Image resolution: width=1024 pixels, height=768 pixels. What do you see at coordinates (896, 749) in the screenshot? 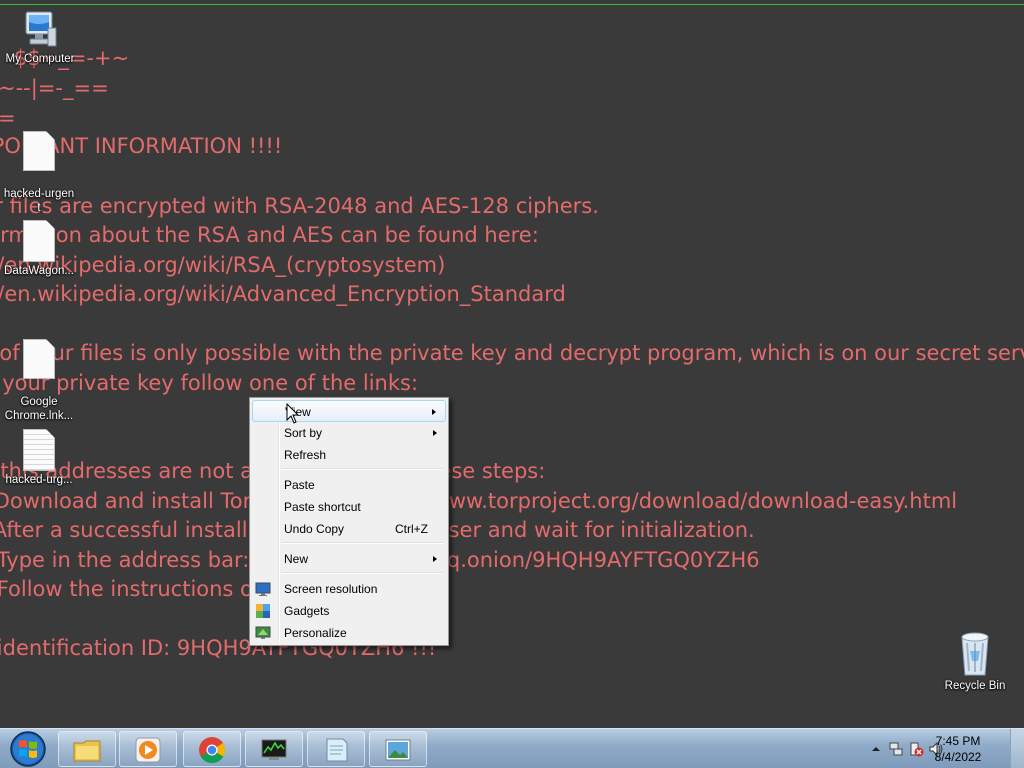
I see `network-icon` at bounding box center [896, 749].